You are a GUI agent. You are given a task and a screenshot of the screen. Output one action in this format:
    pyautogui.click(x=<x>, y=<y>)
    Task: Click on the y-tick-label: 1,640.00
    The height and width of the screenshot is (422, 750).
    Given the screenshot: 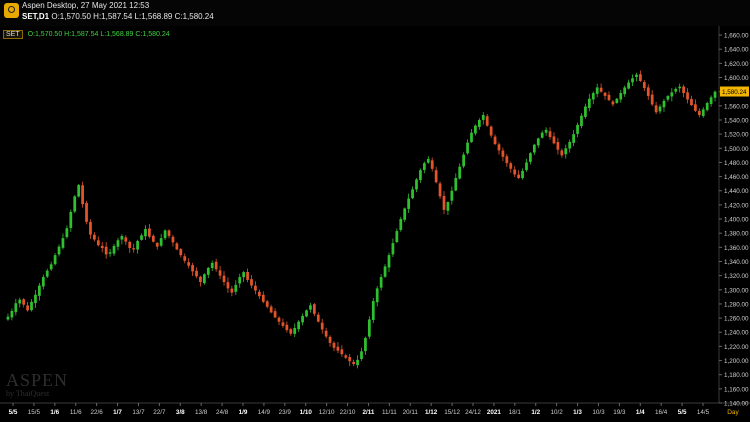 What is the action you would take?
    pyautogui.click(x=736, y=50)
    